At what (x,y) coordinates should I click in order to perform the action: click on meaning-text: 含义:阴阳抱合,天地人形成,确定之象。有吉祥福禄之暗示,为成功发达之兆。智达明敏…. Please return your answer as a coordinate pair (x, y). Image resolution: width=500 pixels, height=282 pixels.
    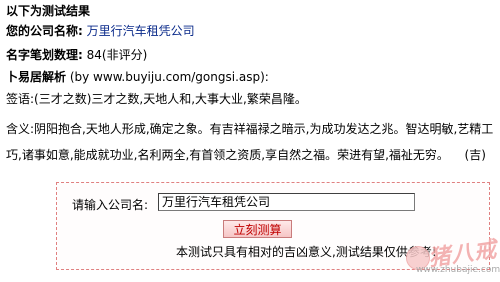
    Looking at the image, I should click on (250, 142).